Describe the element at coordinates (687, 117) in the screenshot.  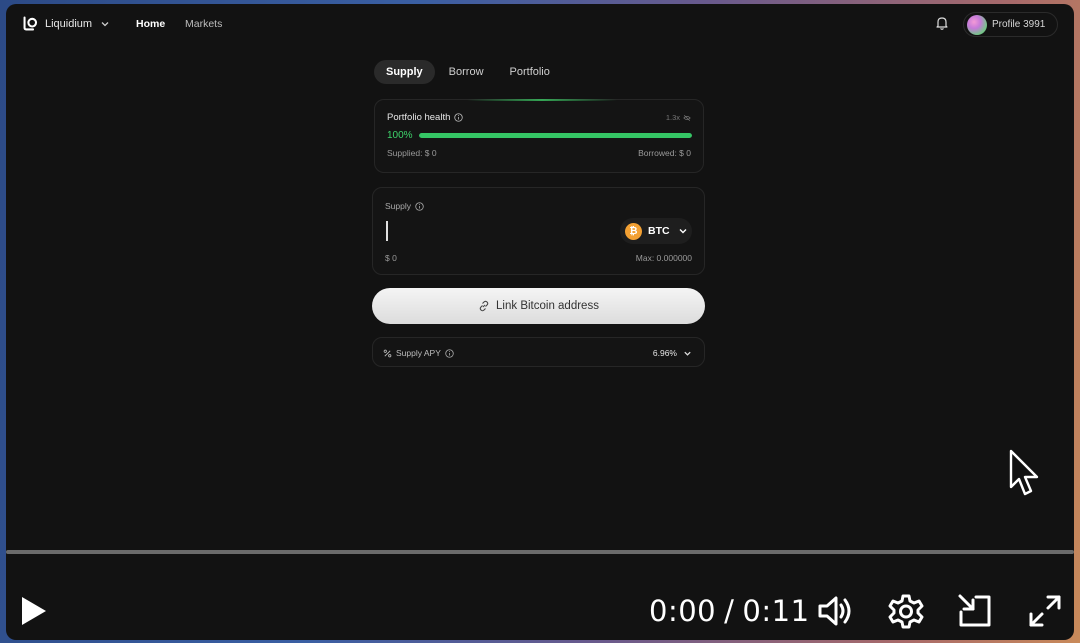
I see `eye-off-icon` at that location.